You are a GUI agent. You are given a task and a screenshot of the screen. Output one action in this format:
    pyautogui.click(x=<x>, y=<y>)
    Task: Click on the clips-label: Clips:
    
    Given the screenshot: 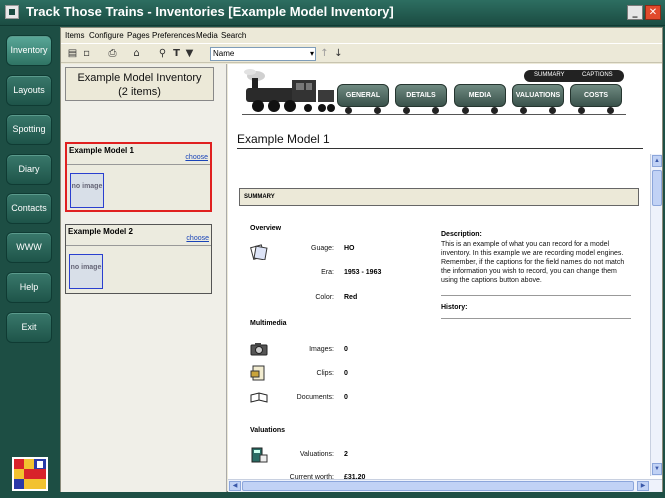 What is the action you would take?
    pyautogui.click(x=325, y=373)
    